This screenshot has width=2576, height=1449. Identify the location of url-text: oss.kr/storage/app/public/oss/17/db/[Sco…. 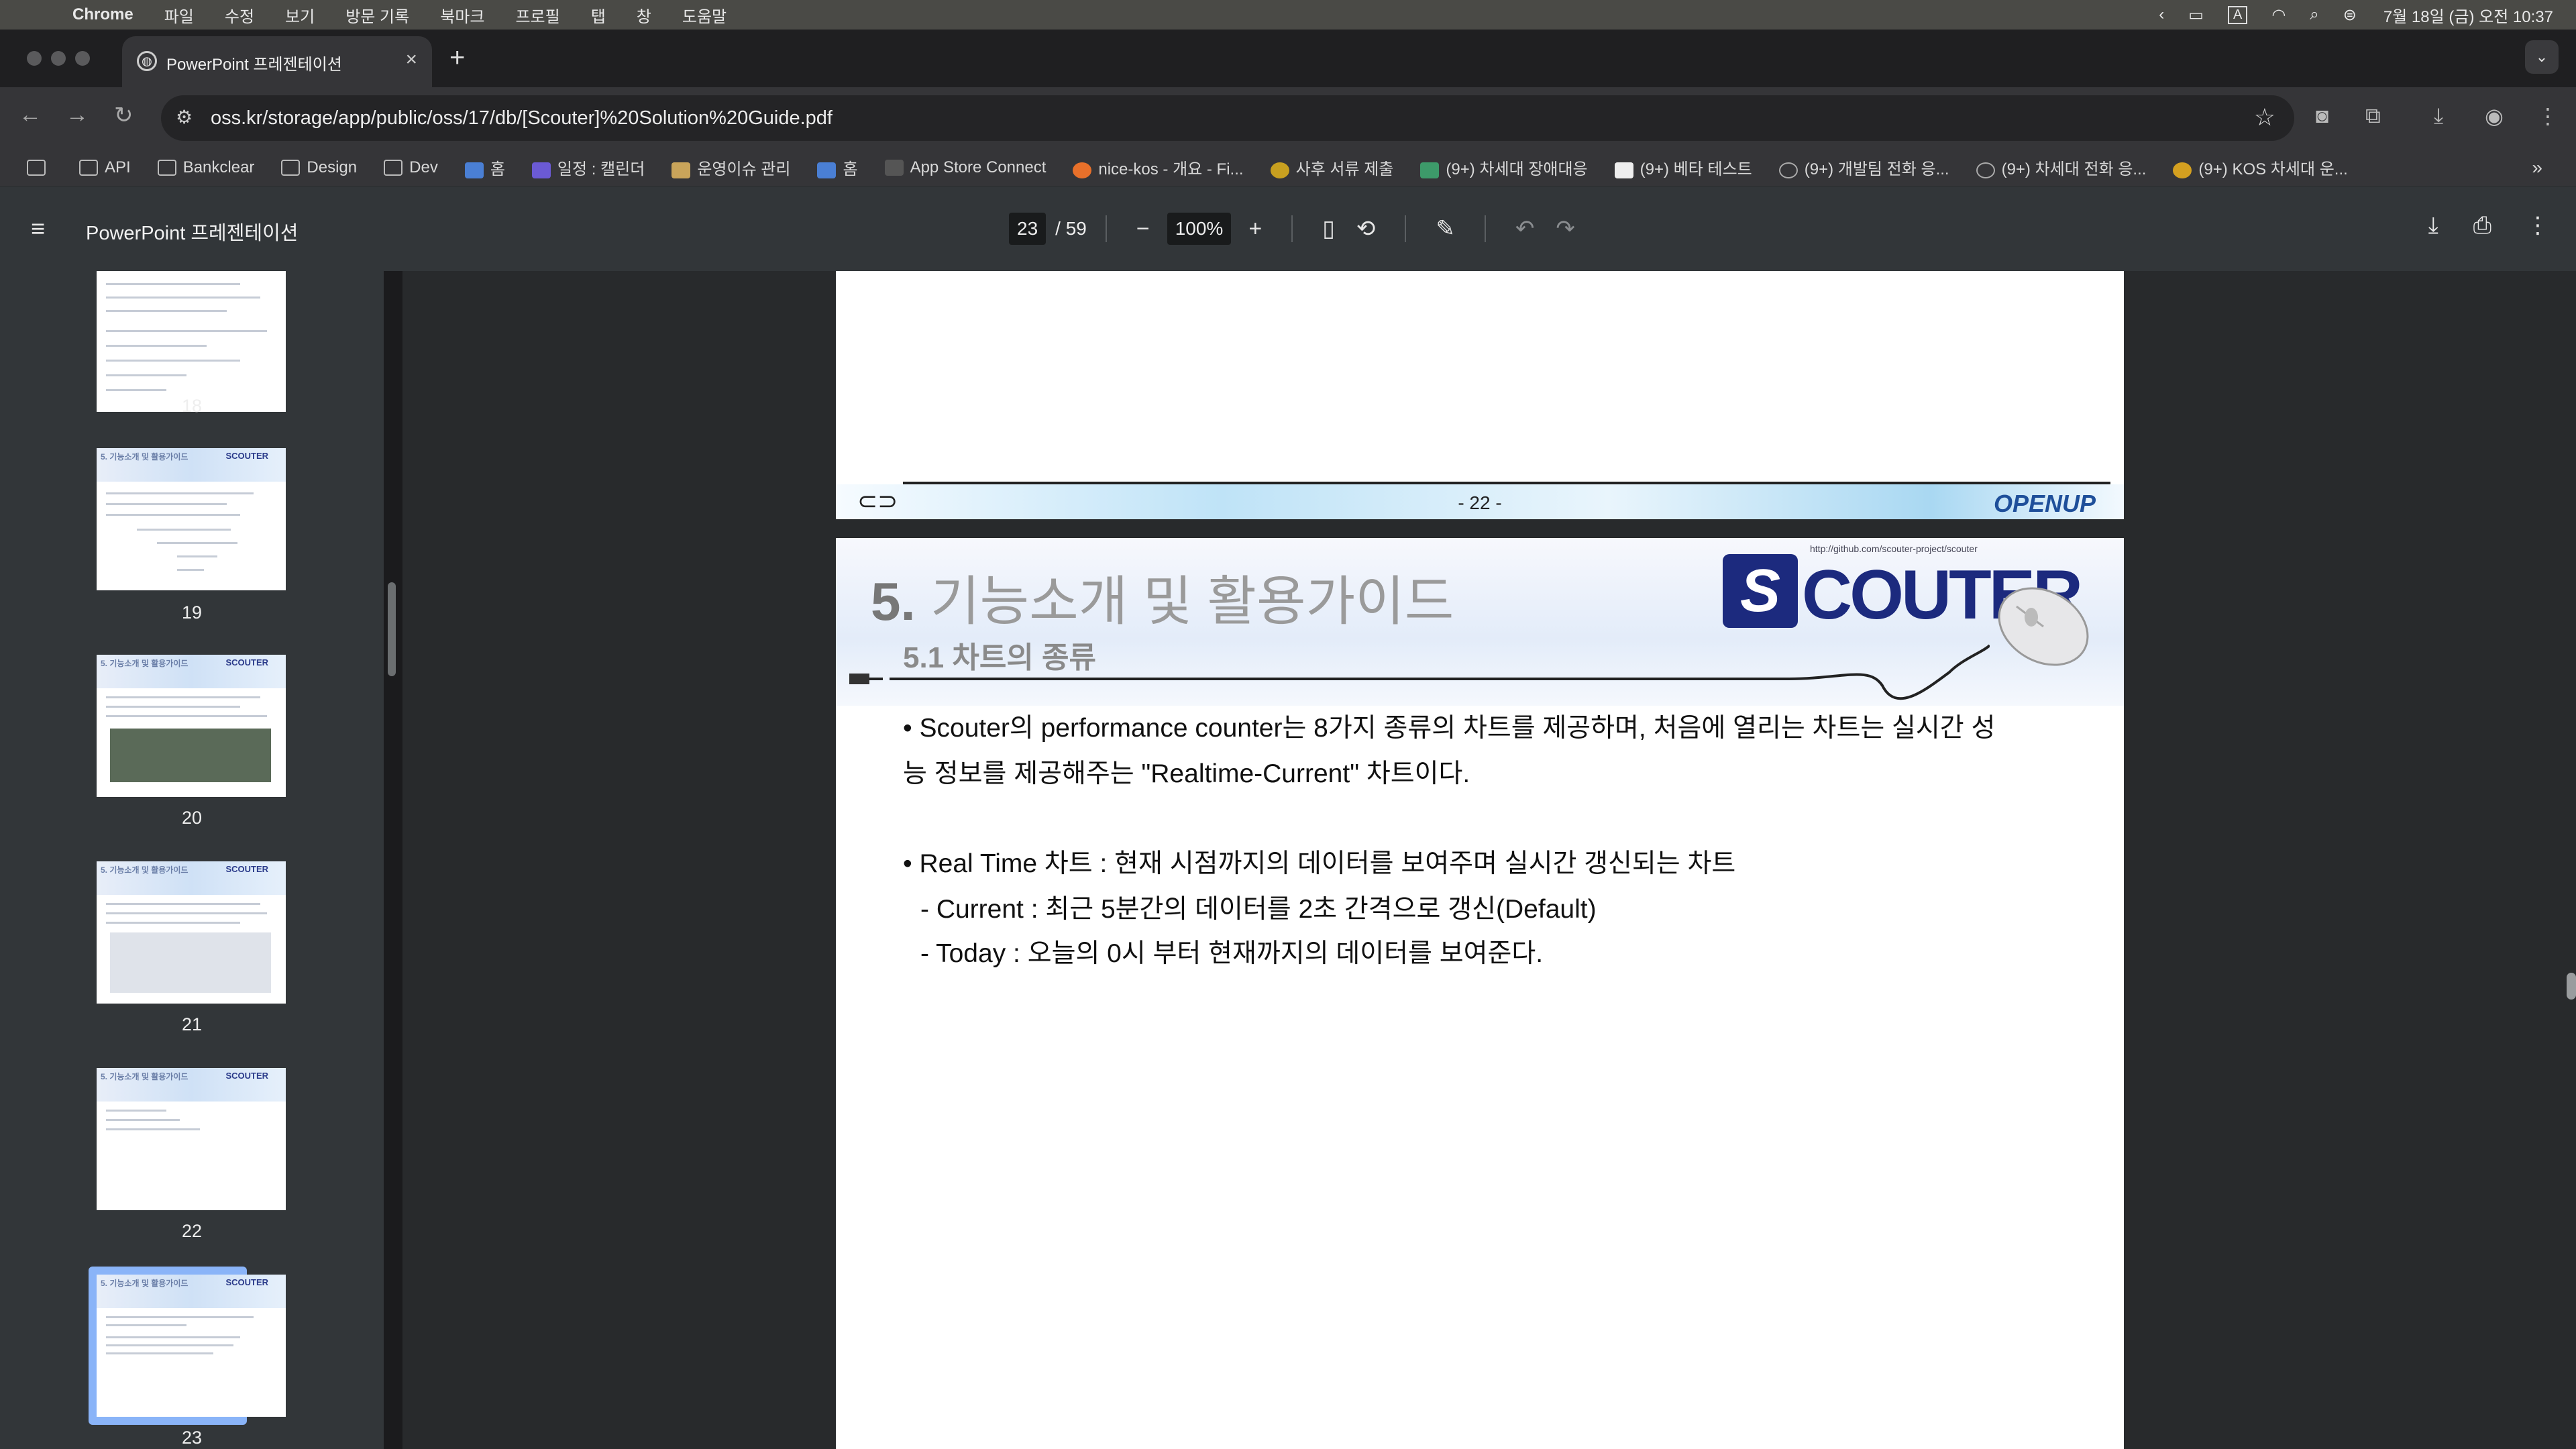
(522, 118).